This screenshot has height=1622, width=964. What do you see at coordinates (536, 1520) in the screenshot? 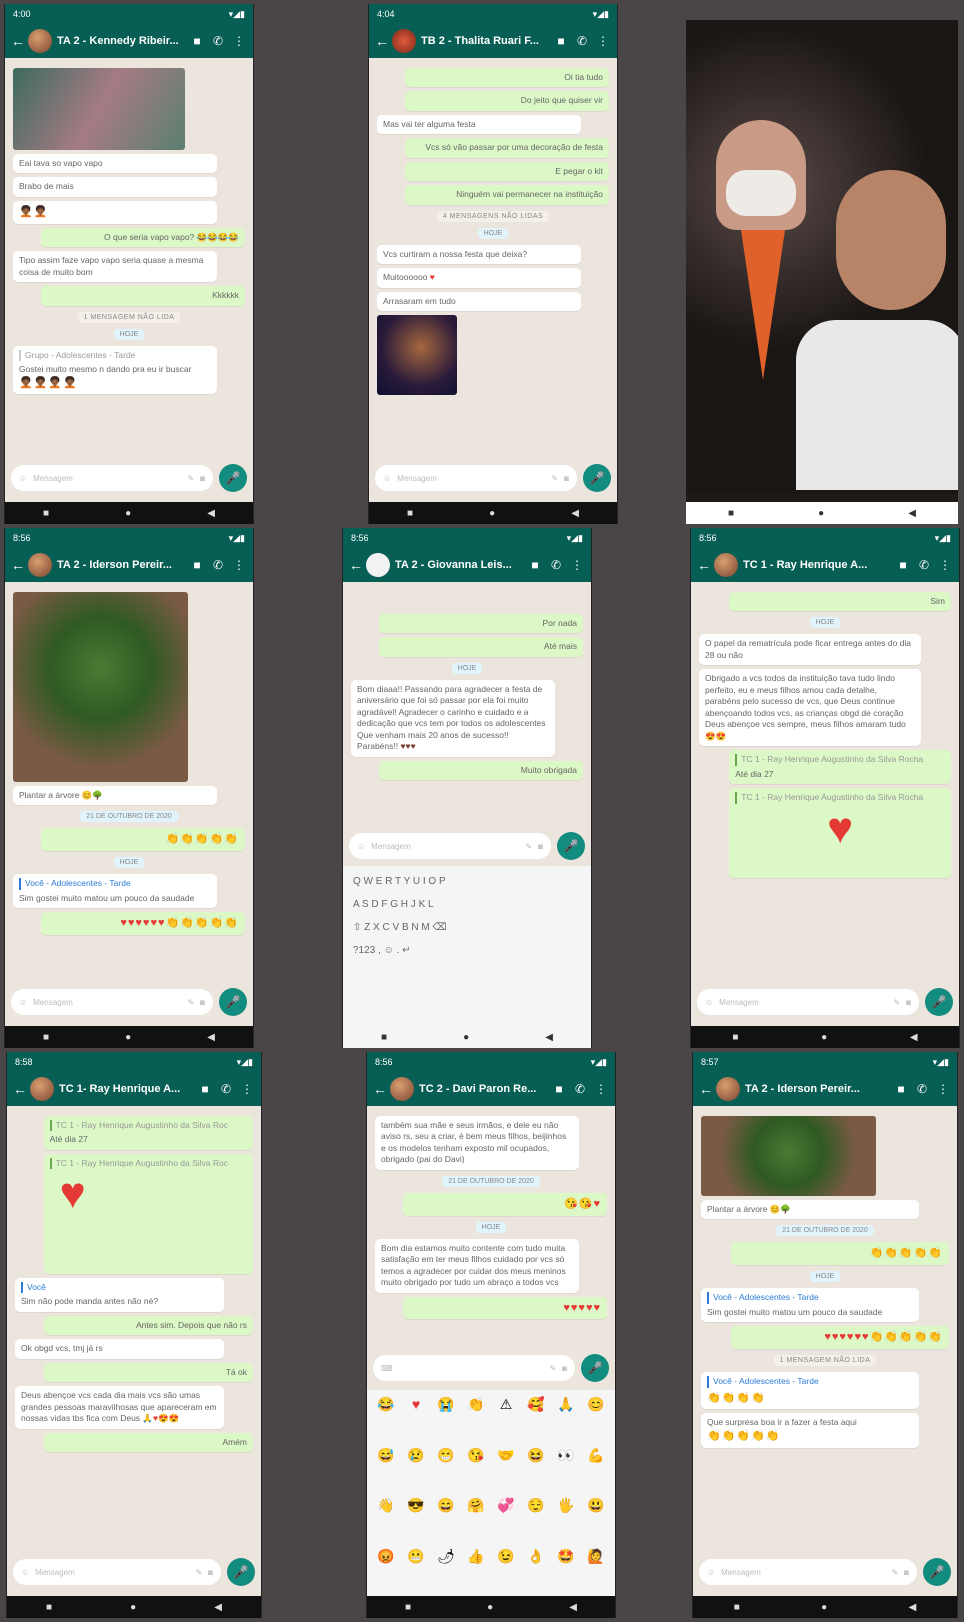
I see `emoji-key: 😌` at bounding box center [536, 1520].